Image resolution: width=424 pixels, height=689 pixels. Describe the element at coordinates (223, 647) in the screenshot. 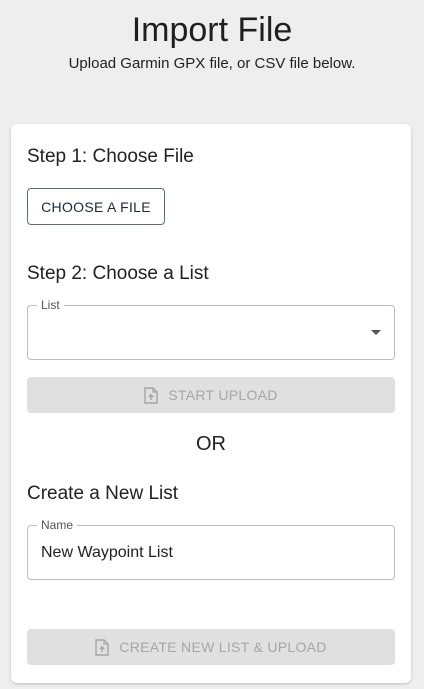

I see `create-list-upload-label: CREATE NEW LIST & UPLOAD` at that location.